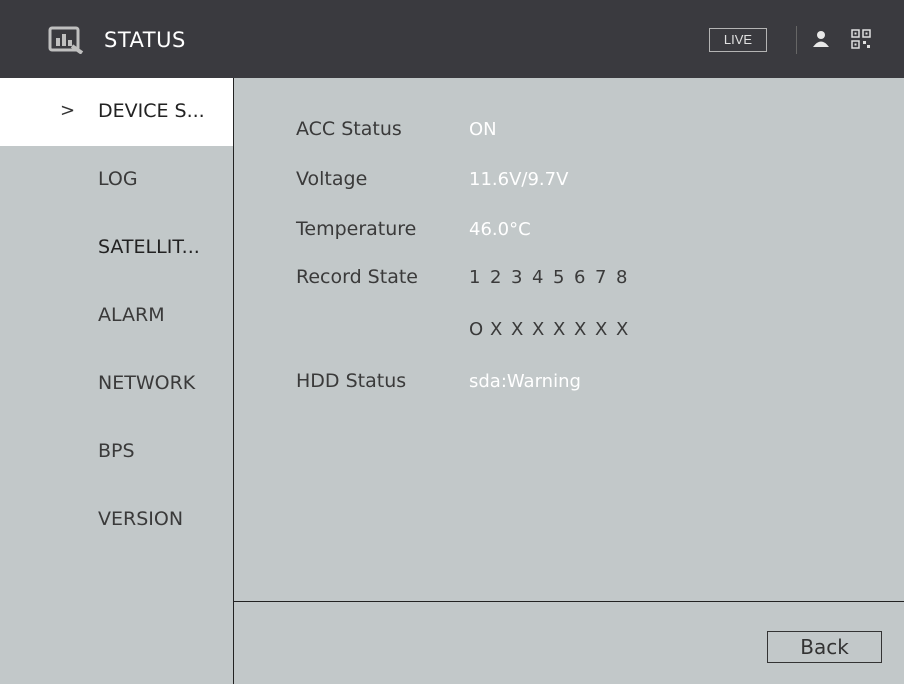  I want to click on record-channel: 2, so click(496, 277).